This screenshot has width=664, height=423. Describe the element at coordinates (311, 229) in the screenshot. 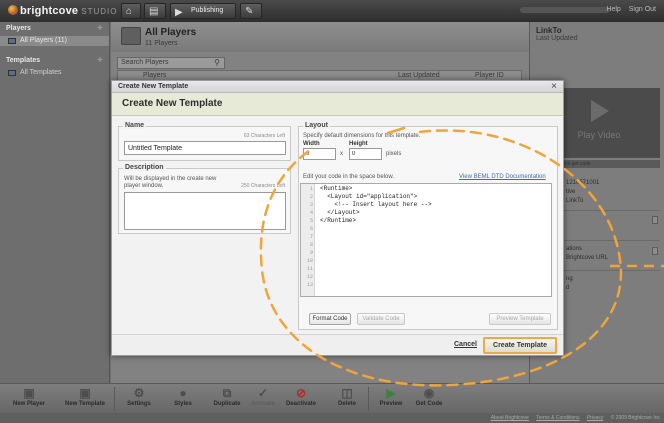

I see `line-number: 6` at that location.